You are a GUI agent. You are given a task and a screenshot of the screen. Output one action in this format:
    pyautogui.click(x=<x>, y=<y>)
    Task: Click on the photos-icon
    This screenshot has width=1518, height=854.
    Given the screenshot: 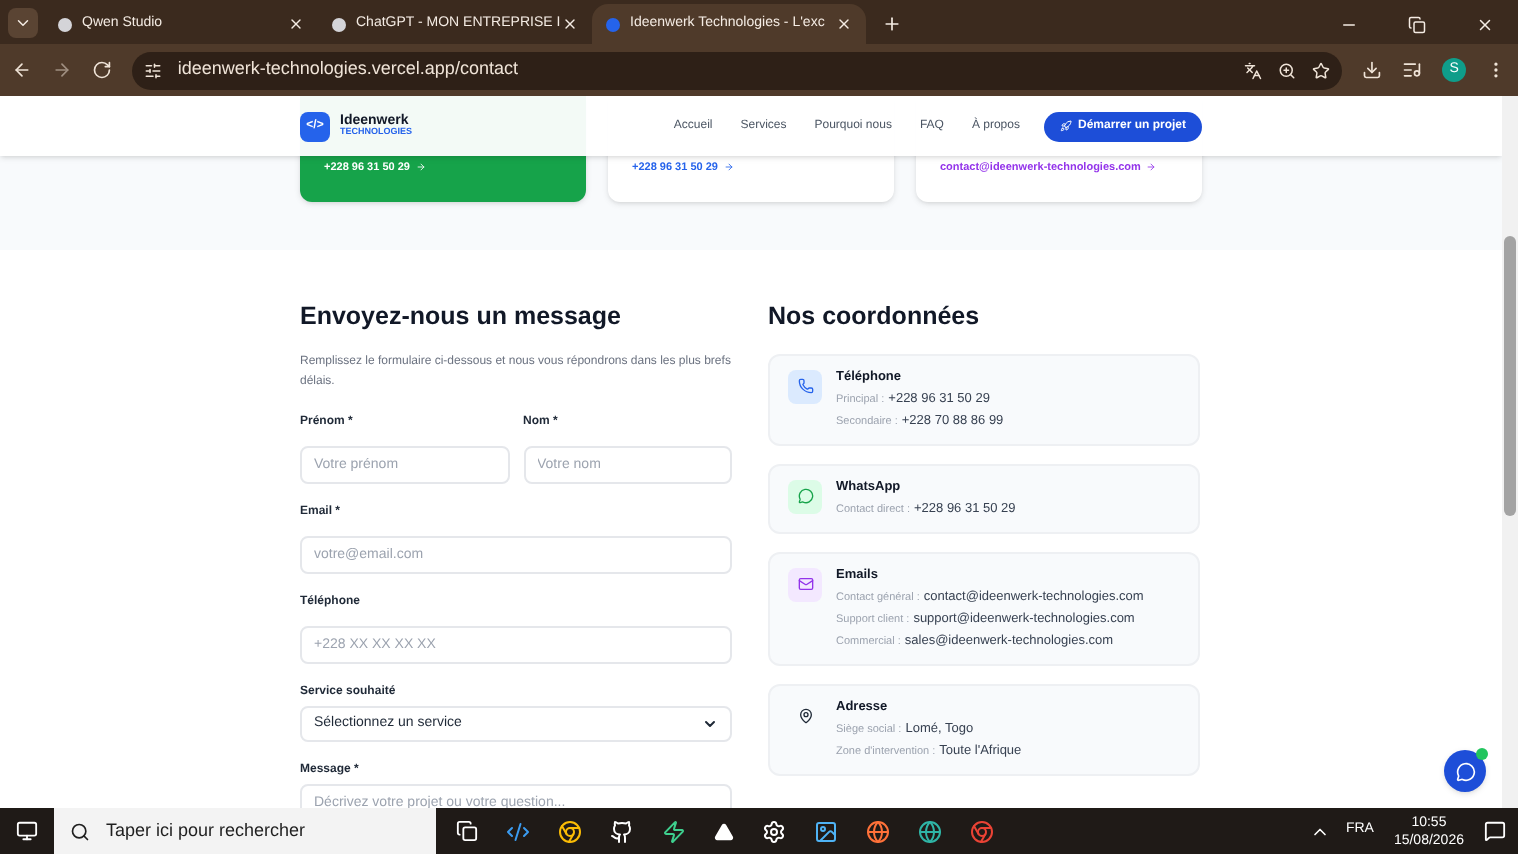 What is the action you would take?
    pyautogui.click(x=826, y=831)
    